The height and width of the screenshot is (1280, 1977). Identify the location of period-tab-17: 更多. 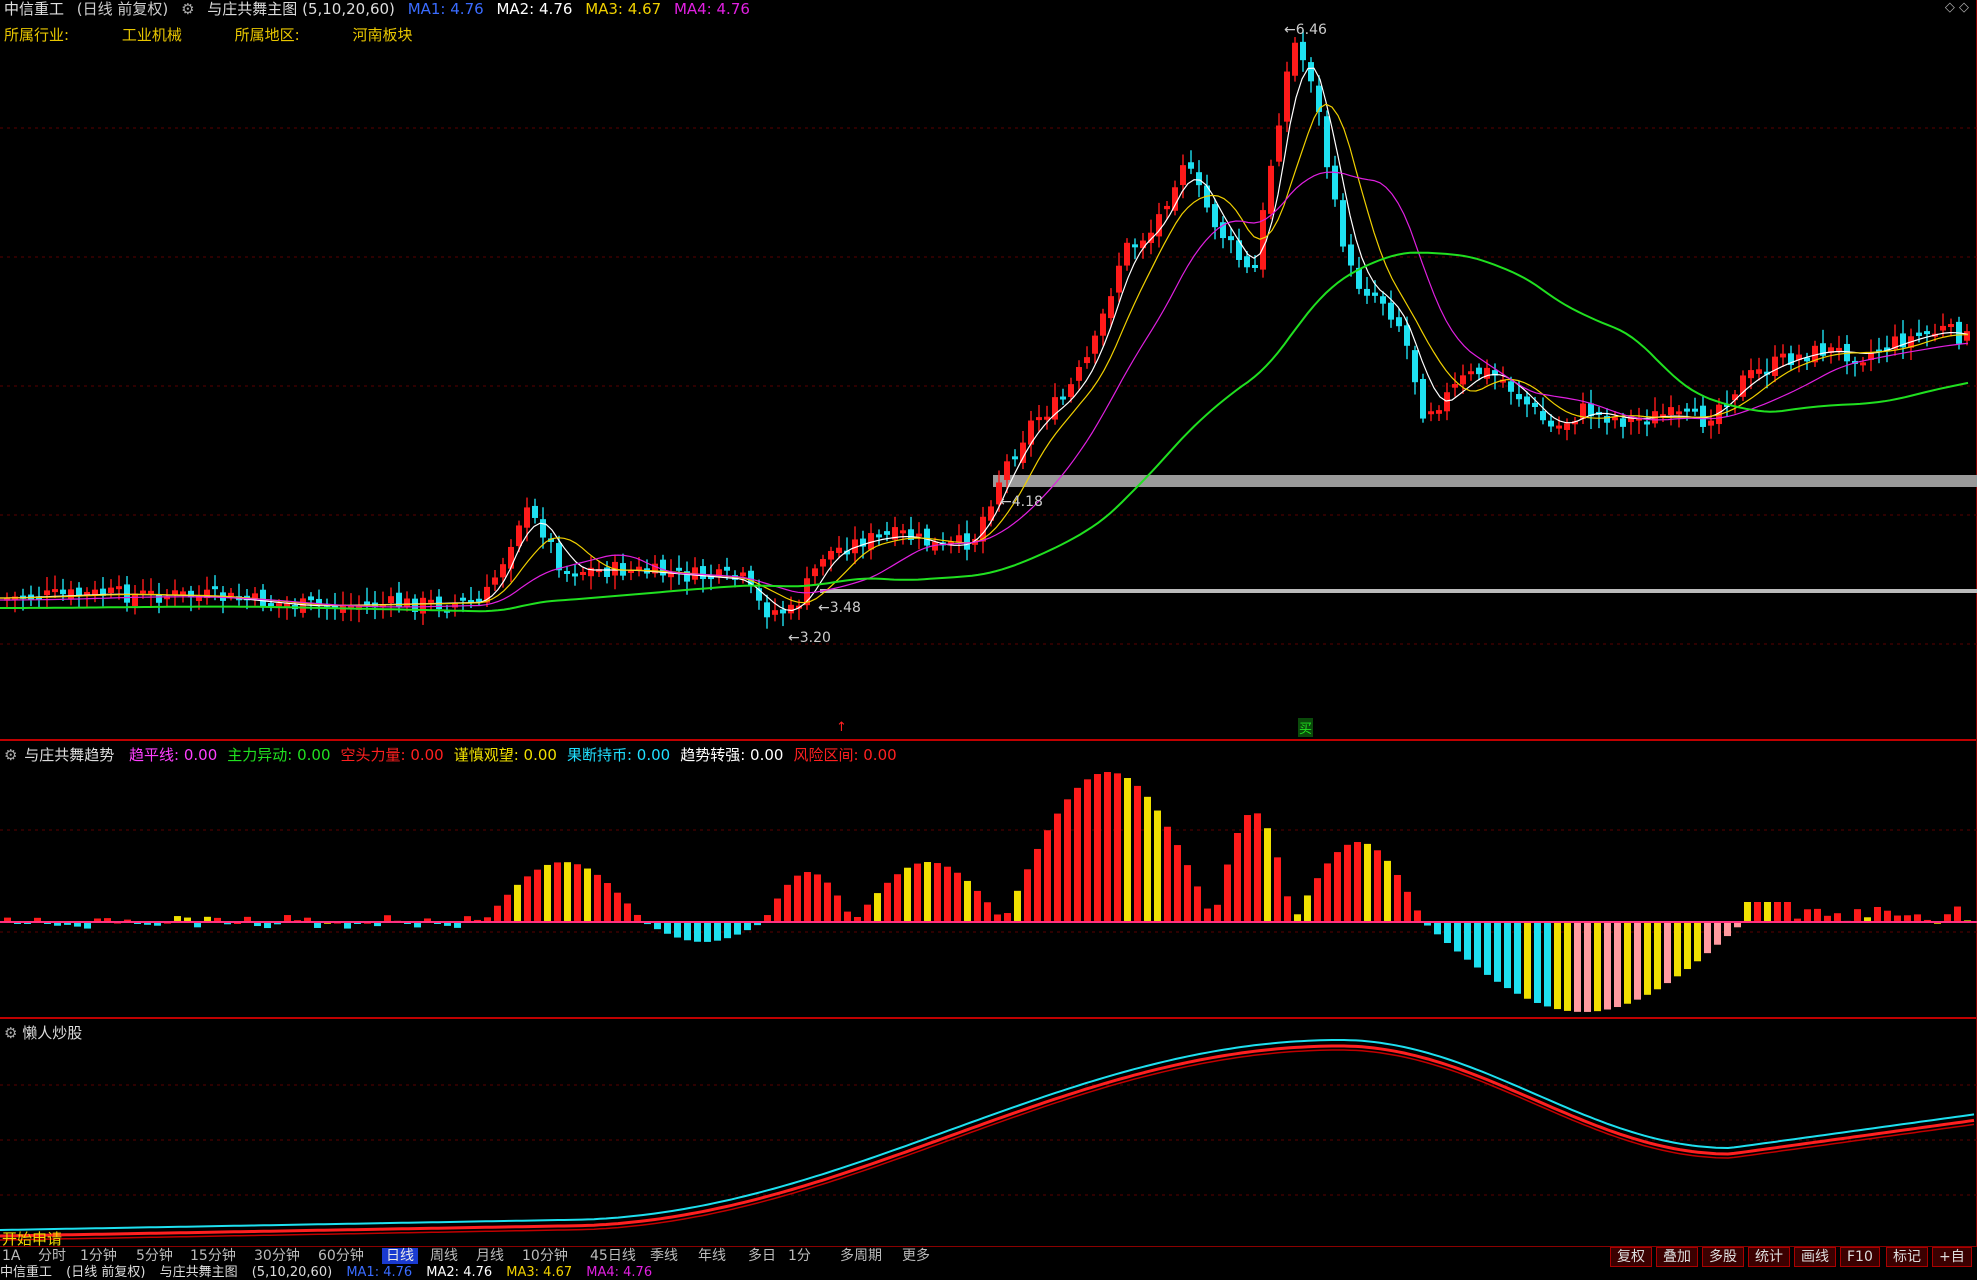
(916, 1256).